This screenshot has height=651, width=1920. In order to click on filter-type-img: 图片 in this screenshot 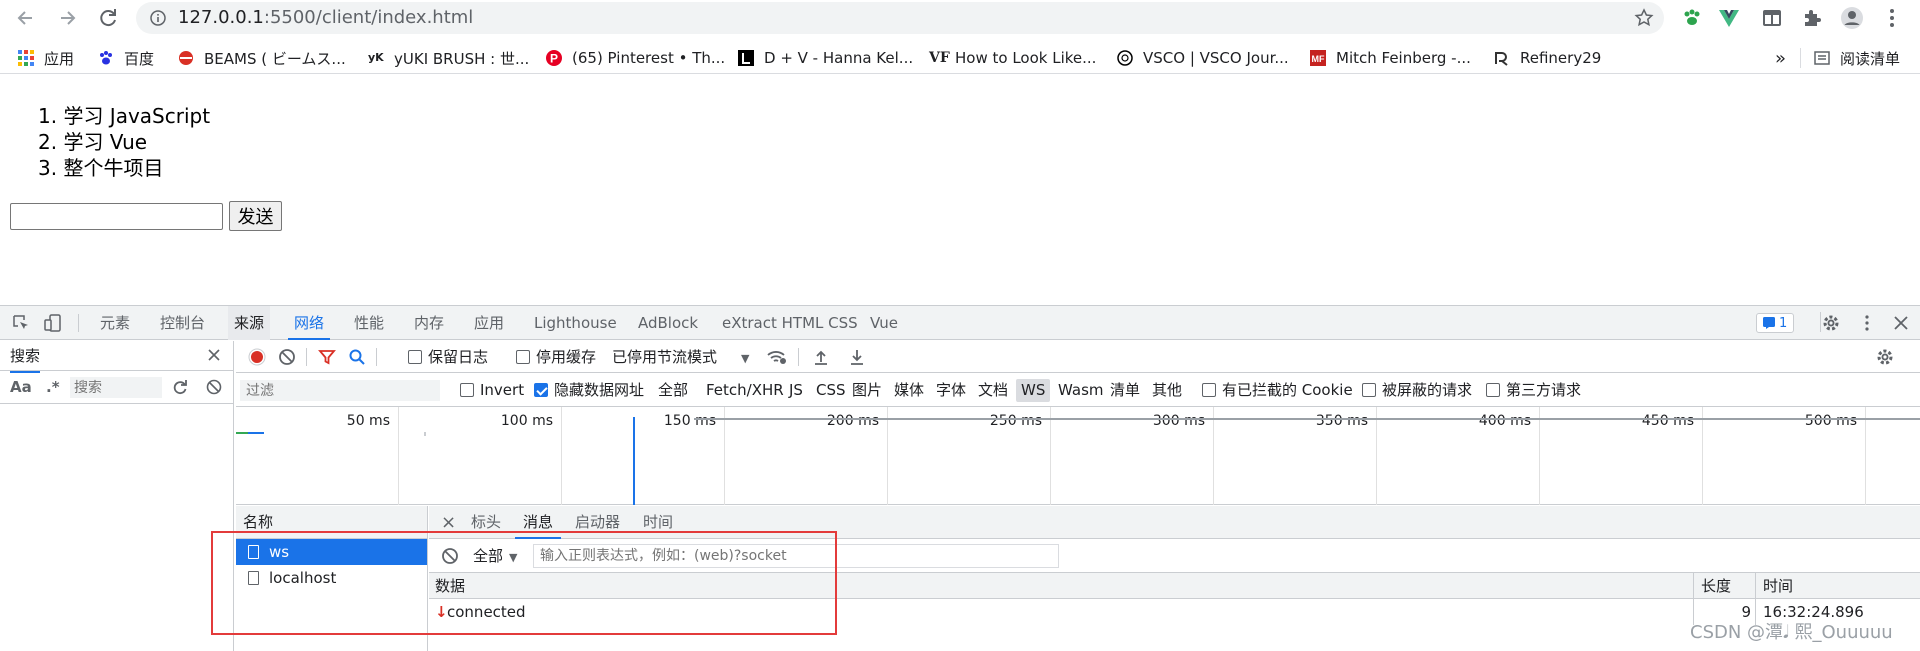, I will do `click(867, 390)`.